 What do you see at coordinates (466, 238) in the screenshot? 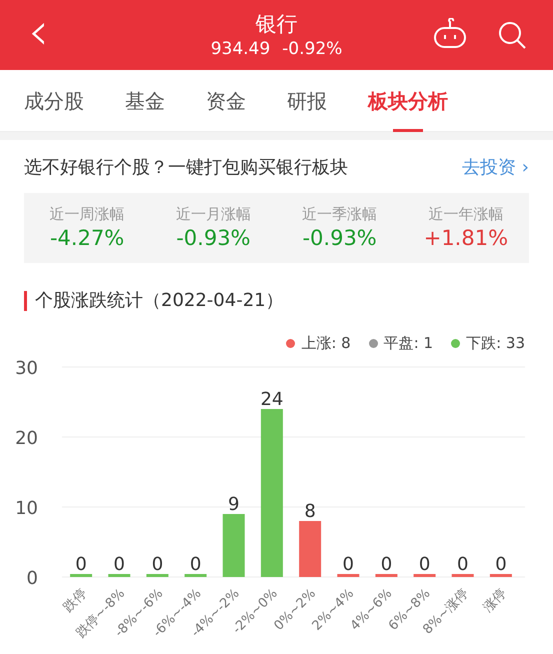
I see `return-value: +1.81%` at bounding box center [466, 238].